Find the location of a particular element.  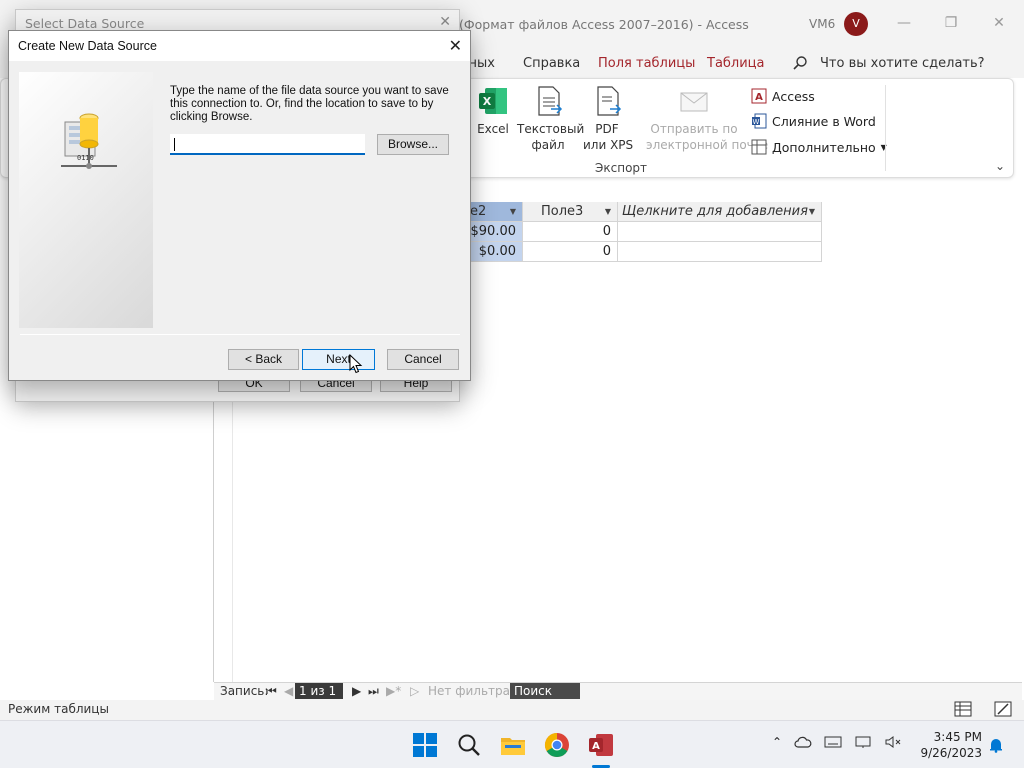

taskbar: A ⌃ 3:45 PM 9/26/2023 is located at coordinates (512, 744).